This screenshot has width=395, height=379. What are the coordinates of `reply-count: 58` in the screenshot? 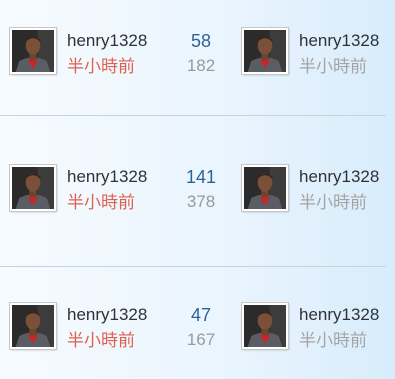 It's located at (201, 41).